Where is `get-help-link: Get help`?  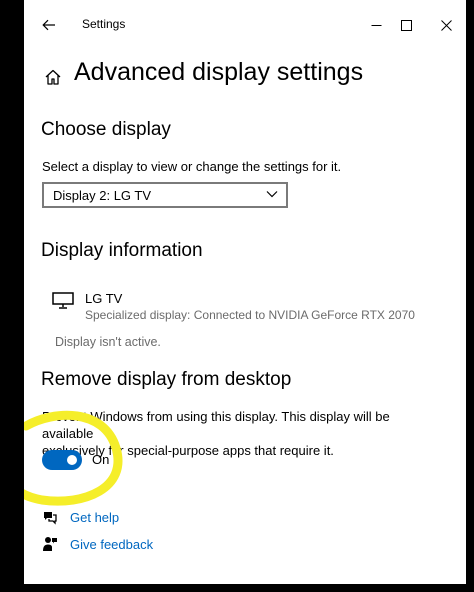 get-help-link: Get help is located at coordinates (80, 517).